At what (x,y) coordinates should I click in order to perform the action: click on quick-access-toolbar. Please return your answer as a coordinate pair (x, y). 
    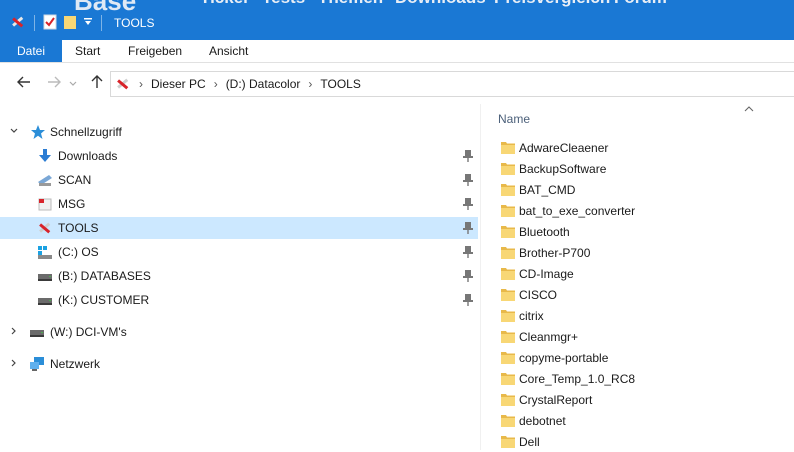
    Looking at the image, I should click on (57, 23).